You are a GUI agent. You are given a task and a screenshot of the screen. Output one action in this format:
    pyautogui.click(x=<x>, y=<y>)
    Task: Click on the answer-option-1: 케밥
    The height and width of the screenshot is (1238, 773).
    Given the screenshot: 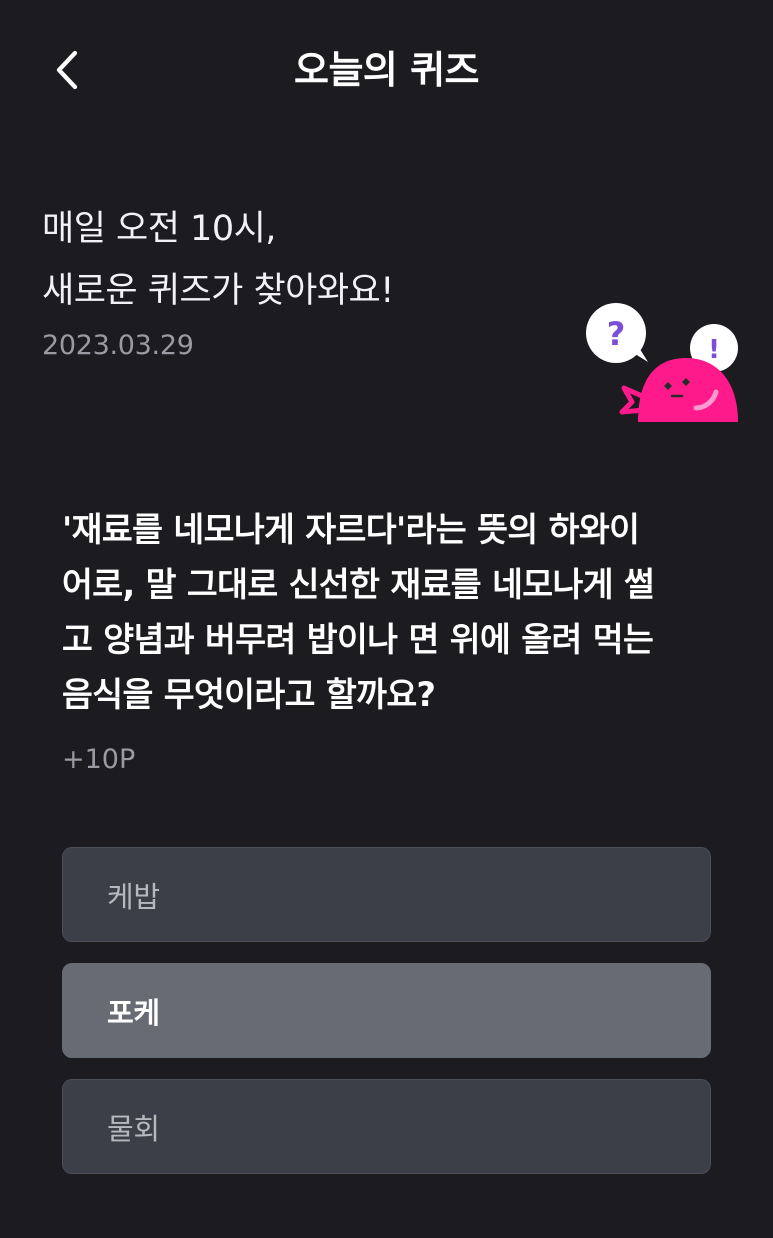 What is the action you would take?
    pyautogui.click(x=386, y=894)
    